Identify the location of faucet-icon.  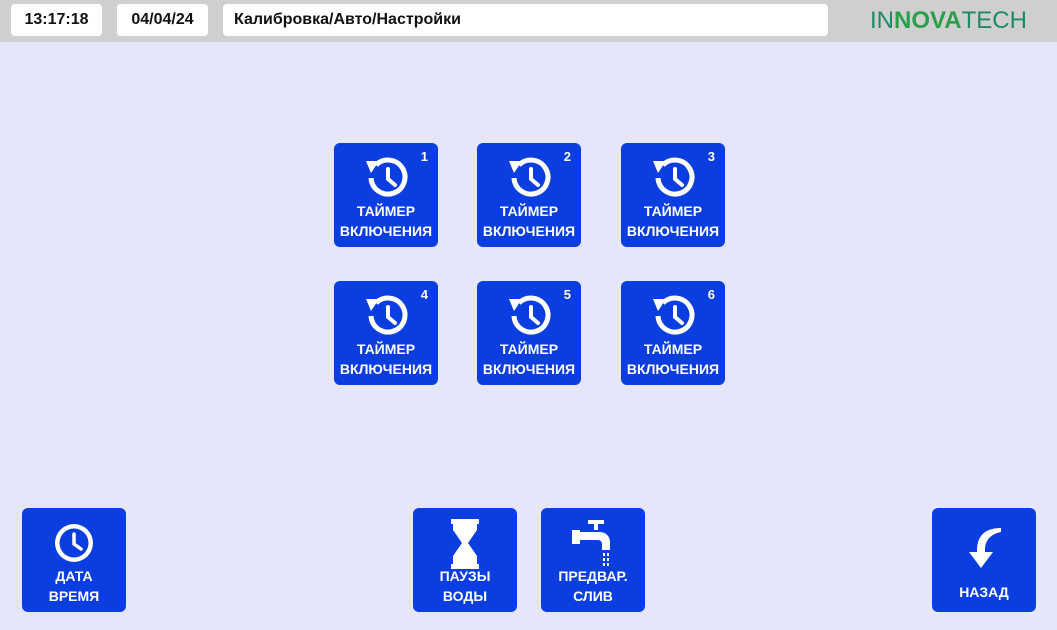
(591, 543).